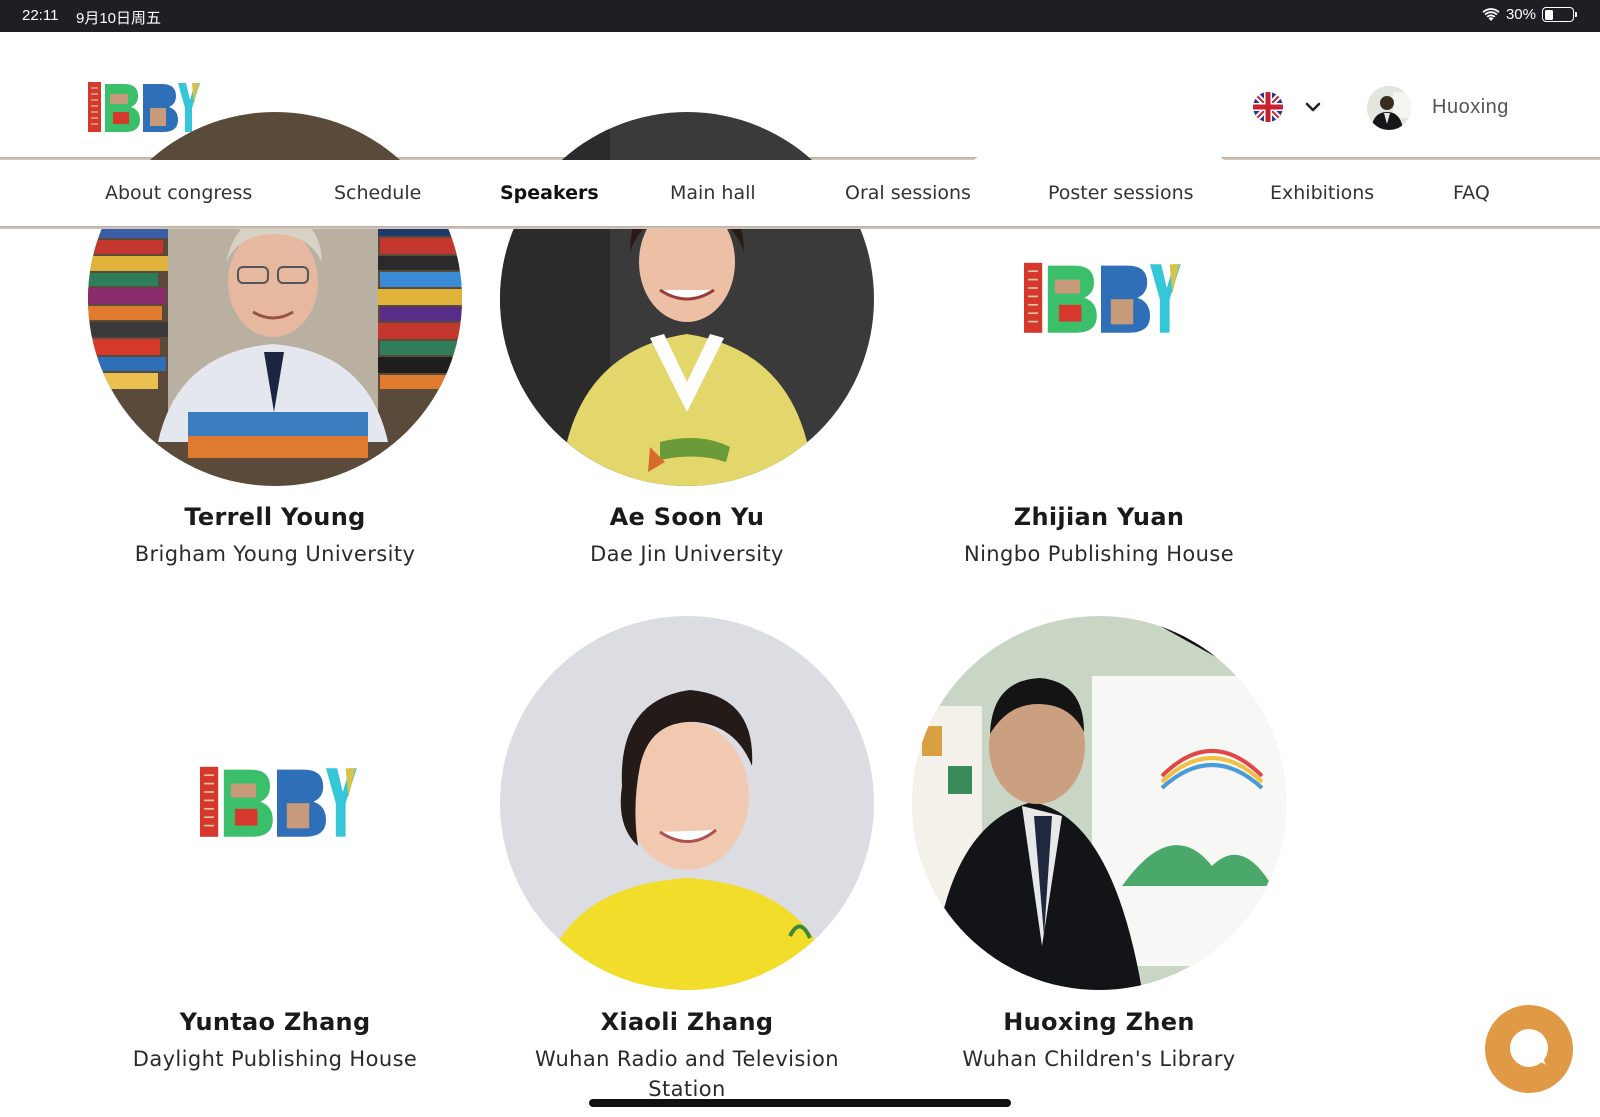 The image size is (1600, 1117). Describe the element at coordinates (687, 517) in the screenshot. I see `speaker-name: Ae Soon Yu` at that location.